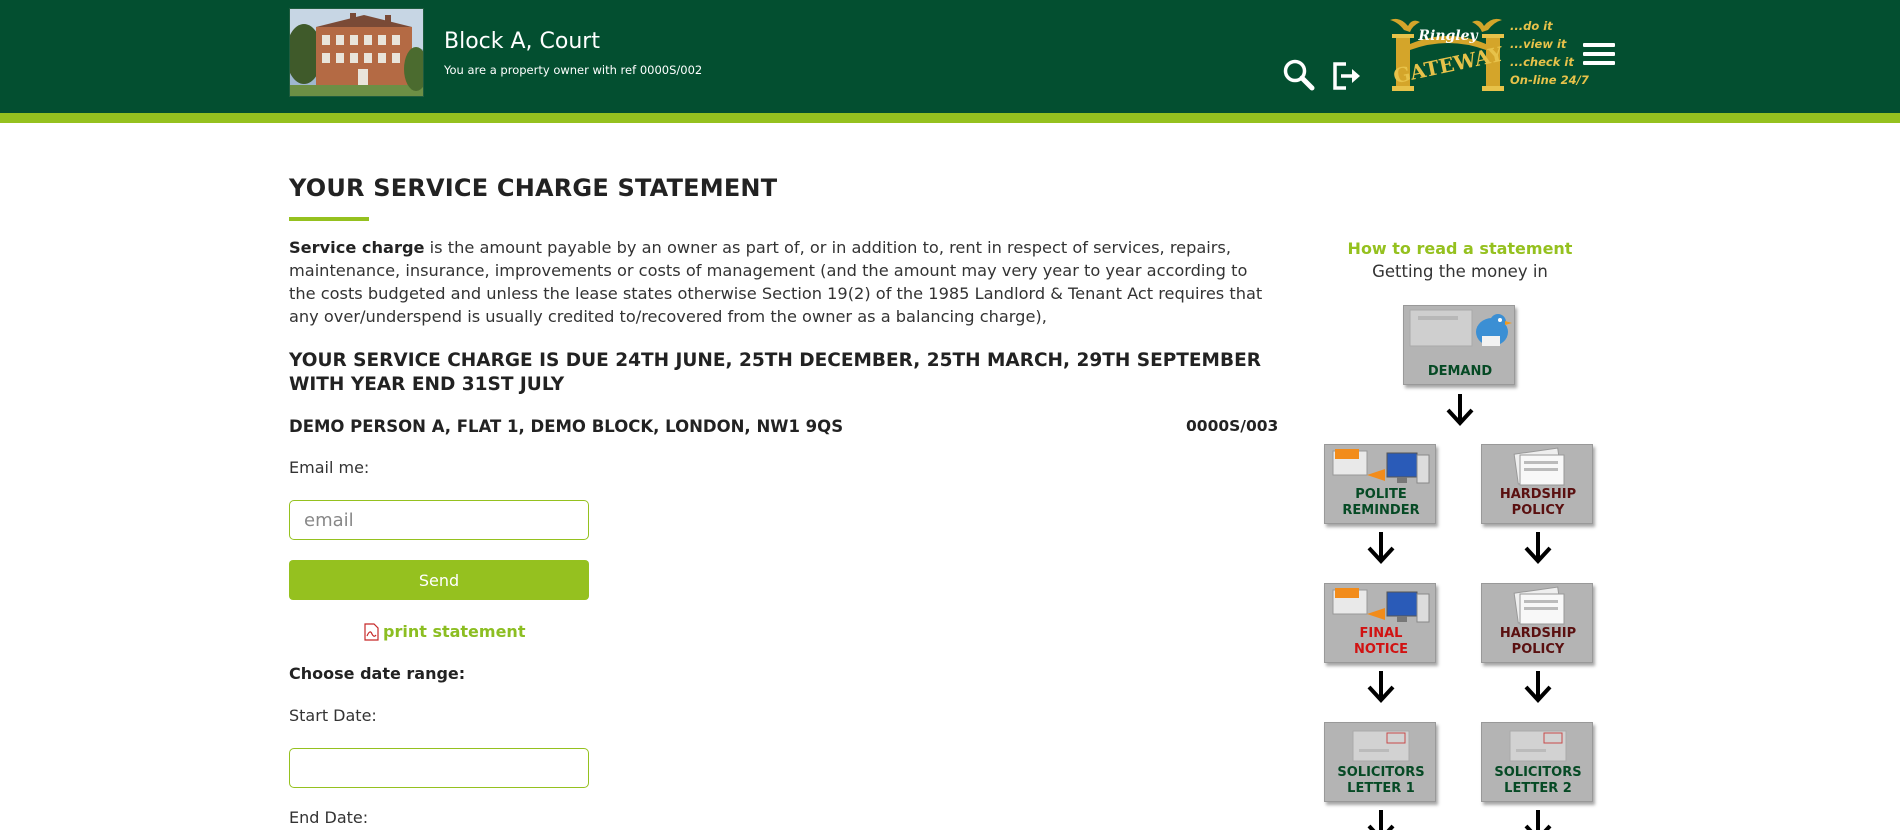 This screenshot has width=1900, height=830. I want to click on email-label: Email me:, so click(329, 467).